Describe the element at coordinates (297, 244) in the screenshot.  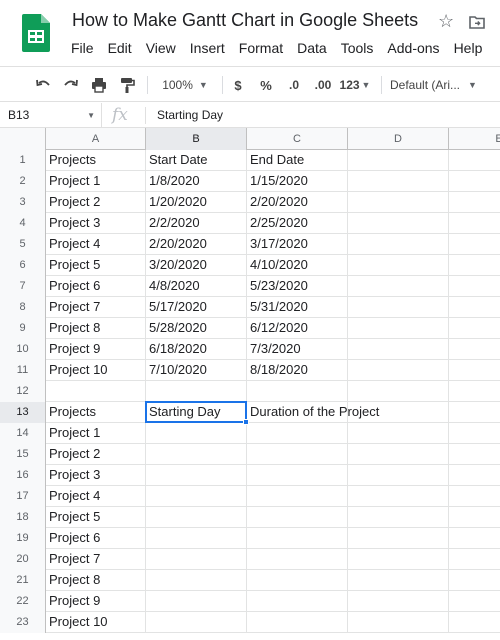
I see `cell-c5: 3/17/2020` at that location.